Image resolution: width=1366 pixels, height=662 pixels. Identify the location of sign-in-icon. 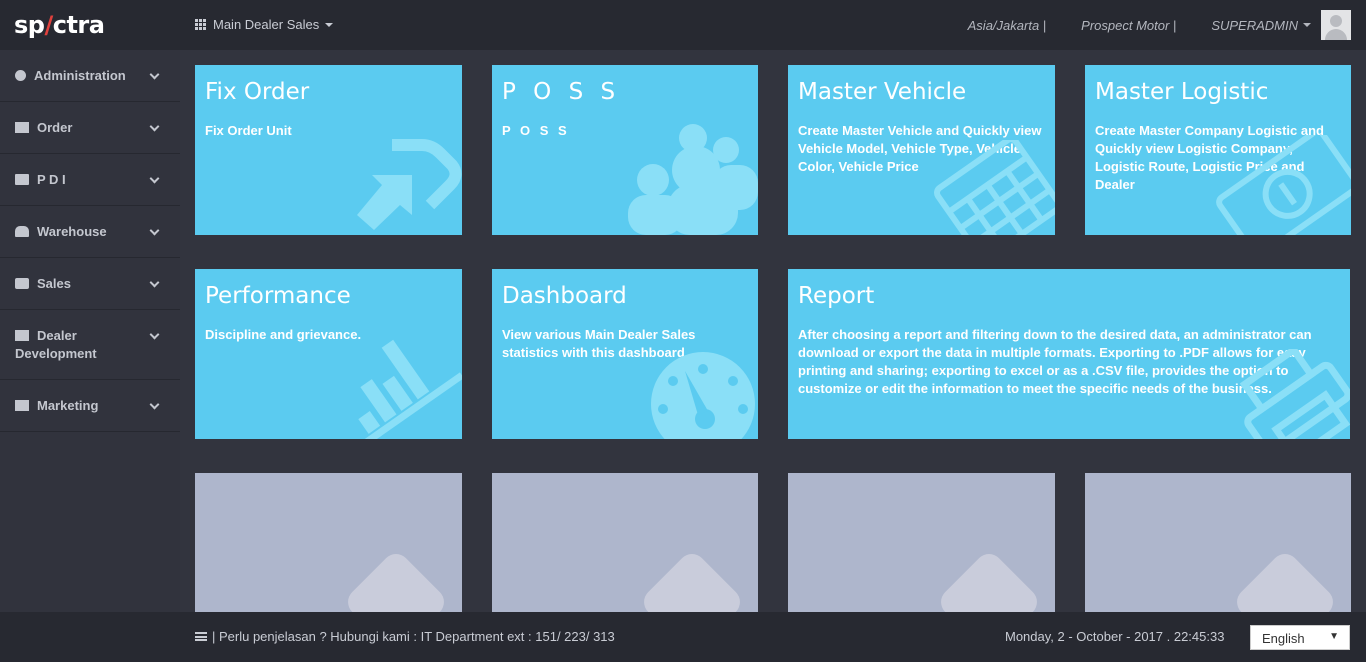
(22, 127).